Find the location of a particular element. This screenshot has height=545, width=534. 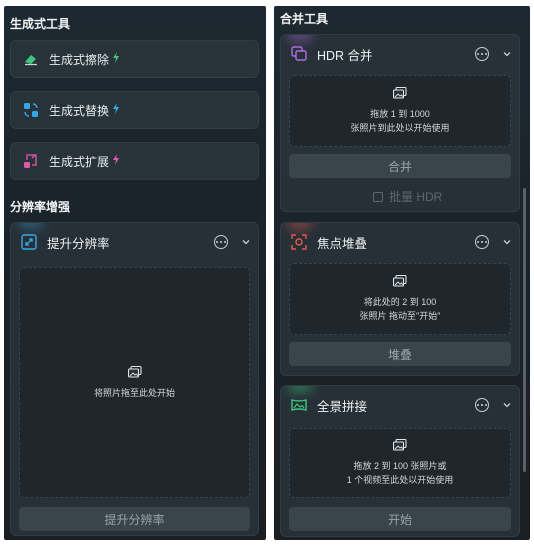

focus-stack-icon is located at coordinates (299, 242).